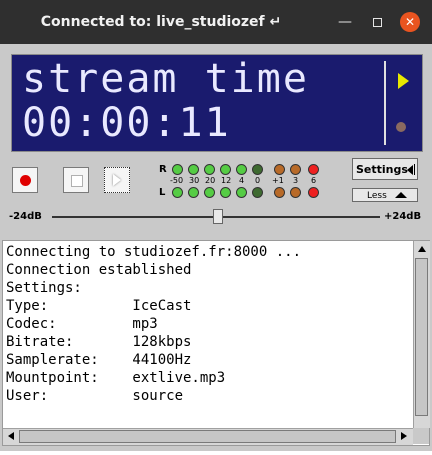  I want to click on meter-led-r5, so click(241, 169).